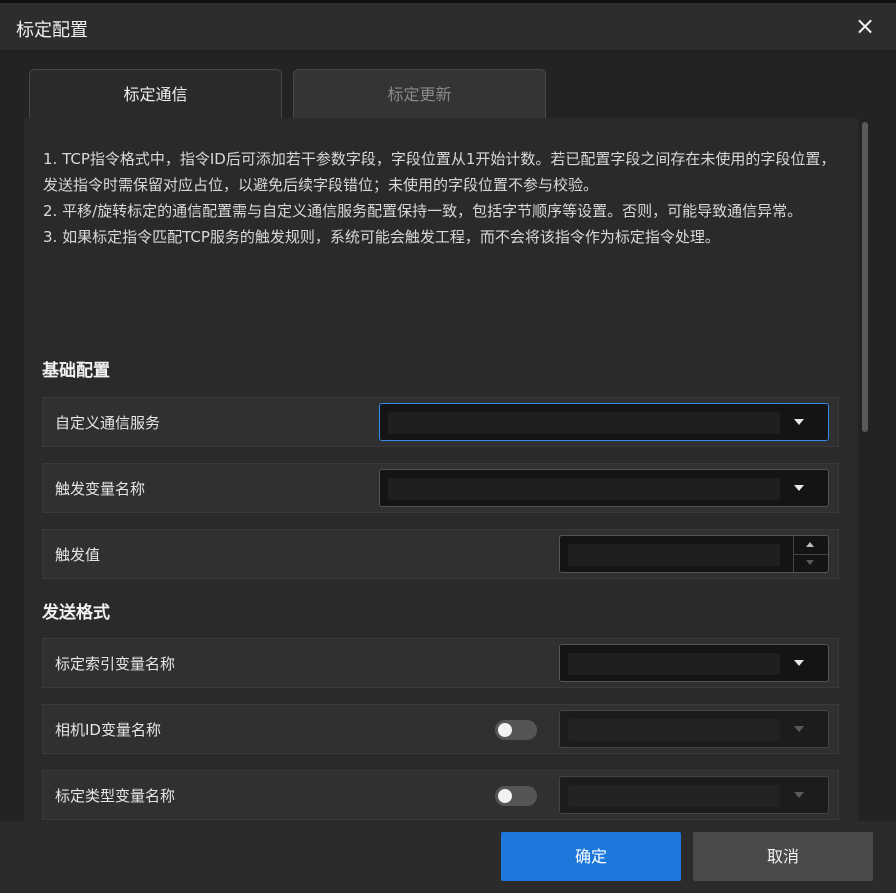 The image size is (896, 893). What do you see at coordinates (674, 796) in the screenshot?
I see `calib-type-var-value` at bounding box center [674, 796].